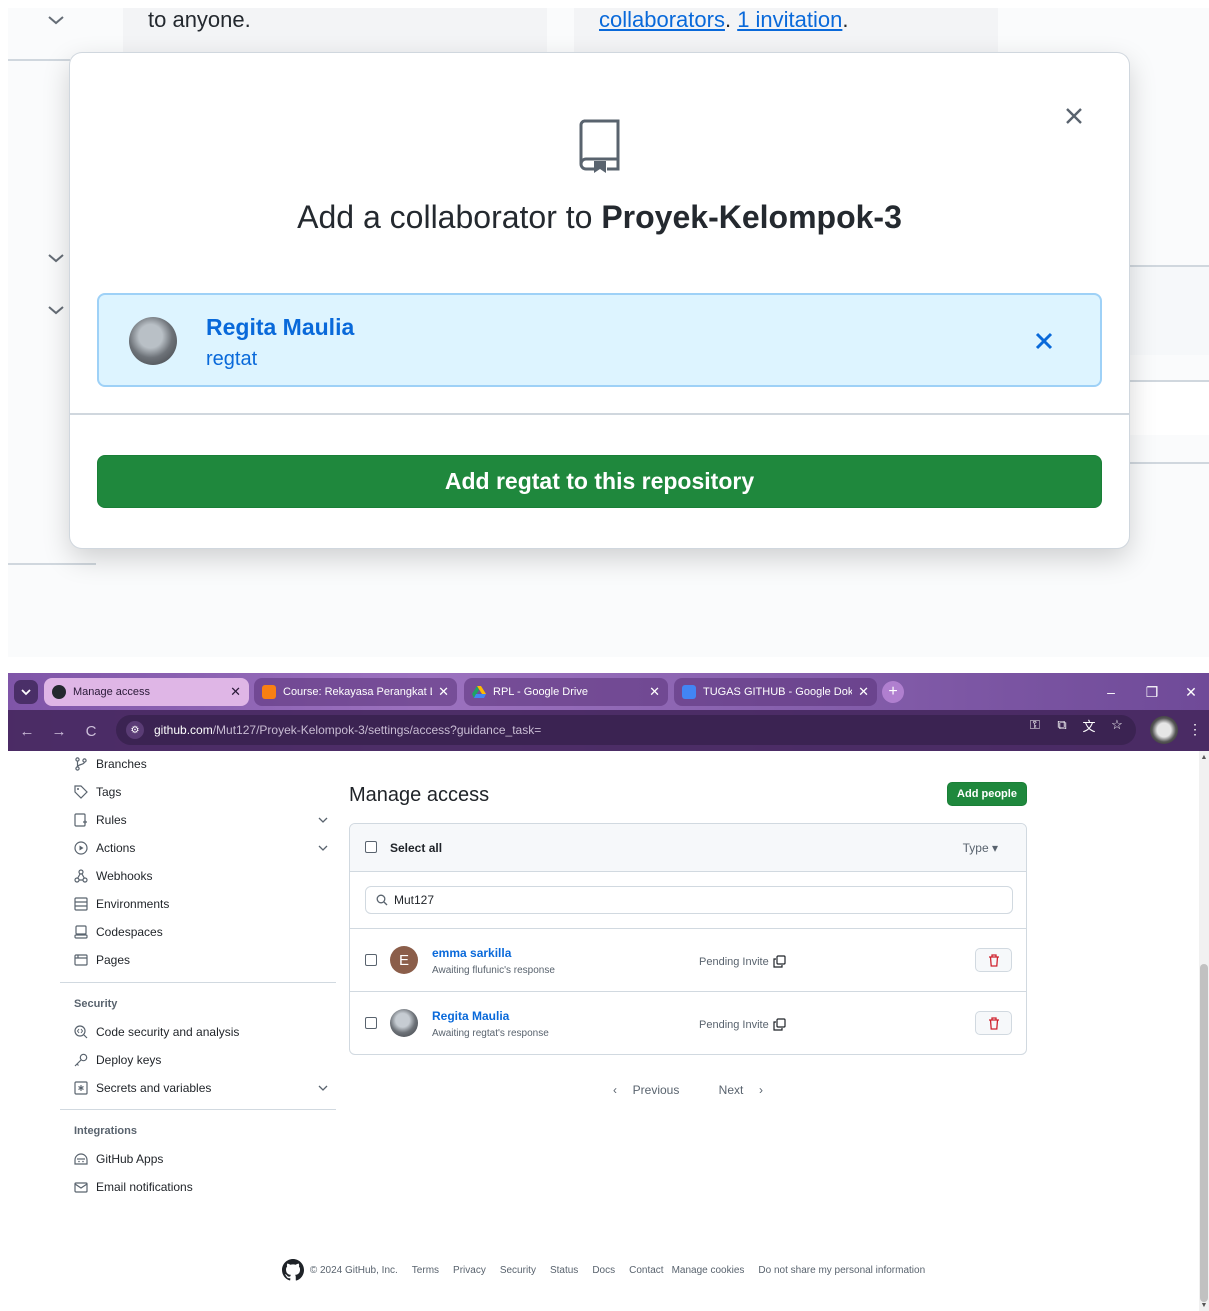 The height and width of the screenshot is (1311, 1209). I want to click on play-icon, so click(81, 848).